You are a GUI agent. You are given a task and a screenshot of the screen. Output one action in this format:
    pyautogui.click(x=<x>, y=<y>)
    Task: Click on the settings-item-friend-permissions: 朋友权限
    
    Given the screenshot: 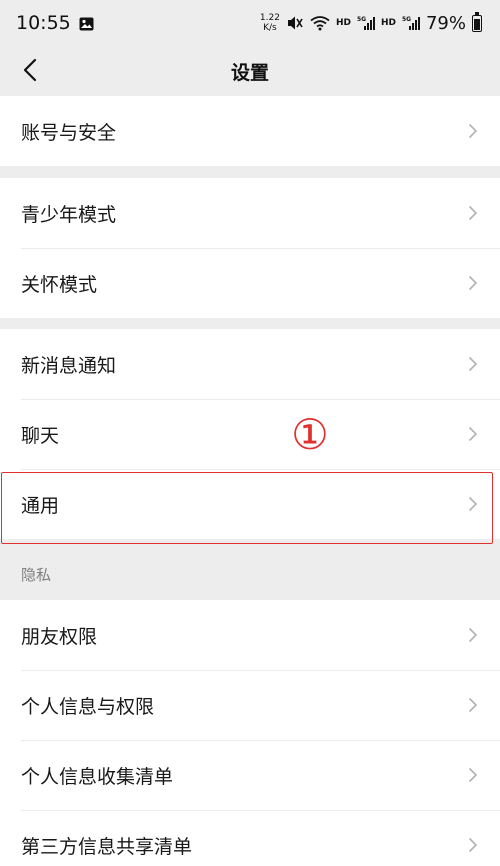 What is the action you would take?
    pyautogui.click(x=250, y=635)
    